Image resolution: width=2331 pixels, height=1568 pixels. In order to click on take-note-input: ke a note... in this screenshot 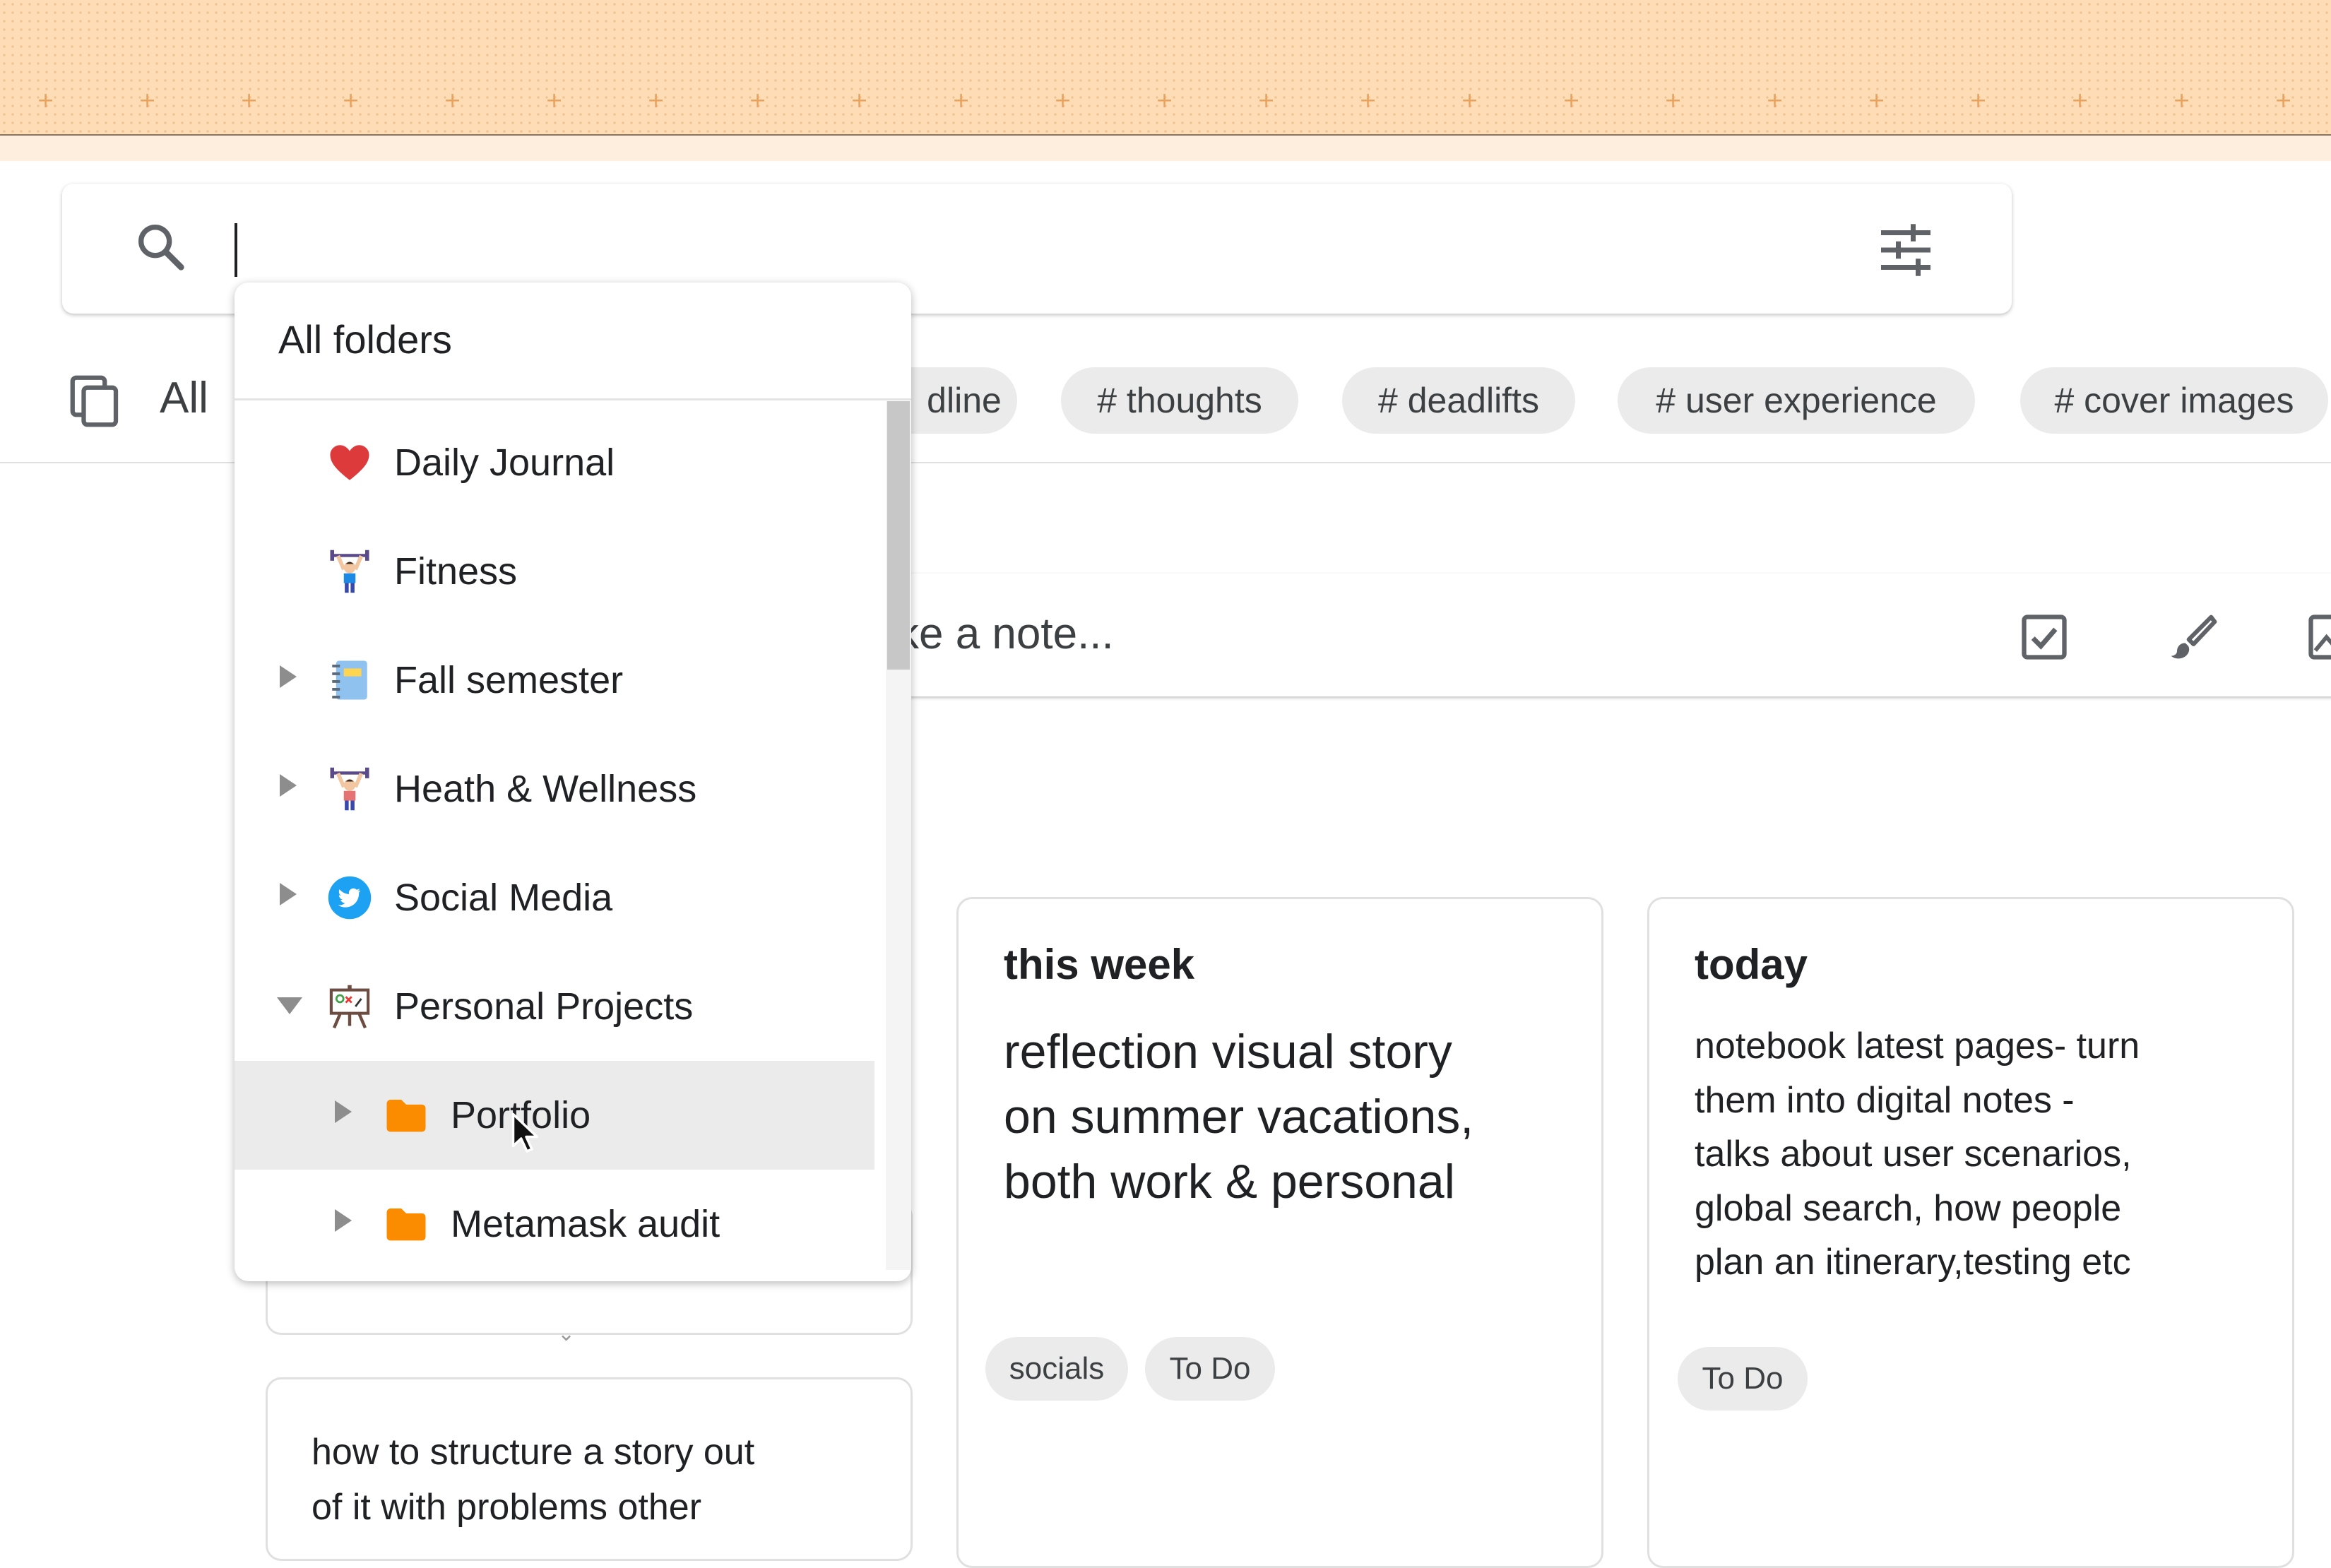, I will do `click(1571, 635)`.